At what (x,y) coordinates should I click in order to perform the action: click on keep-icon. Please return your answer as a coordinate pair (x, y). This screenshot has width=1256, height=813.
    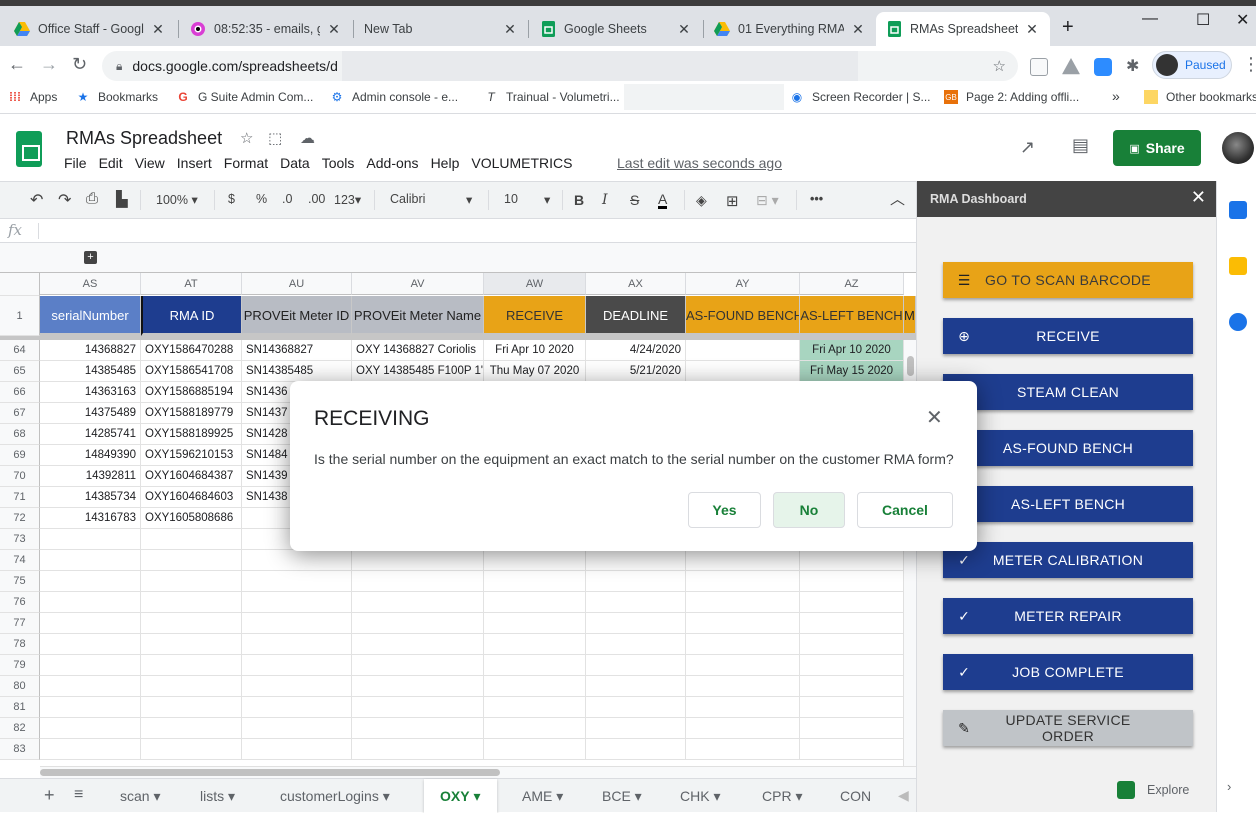
    Looking at the image, I should click on (1238, 266).